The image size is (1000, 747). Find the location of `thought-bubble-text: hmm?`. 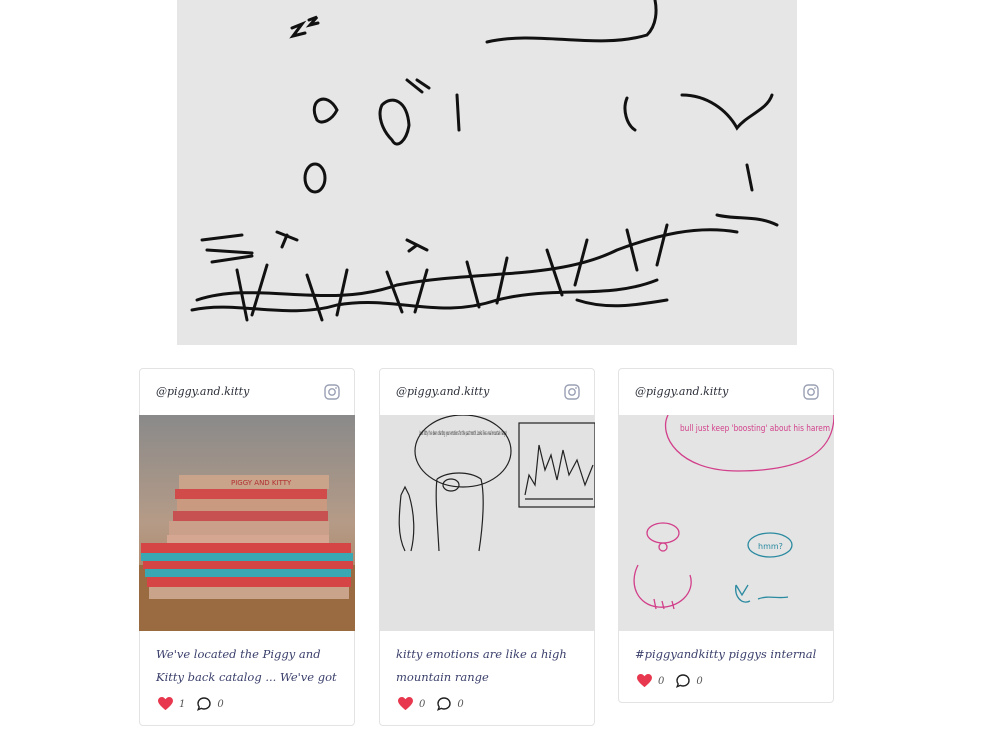

thought-bubble-text: hmm? is located at coordinates (770, 546).